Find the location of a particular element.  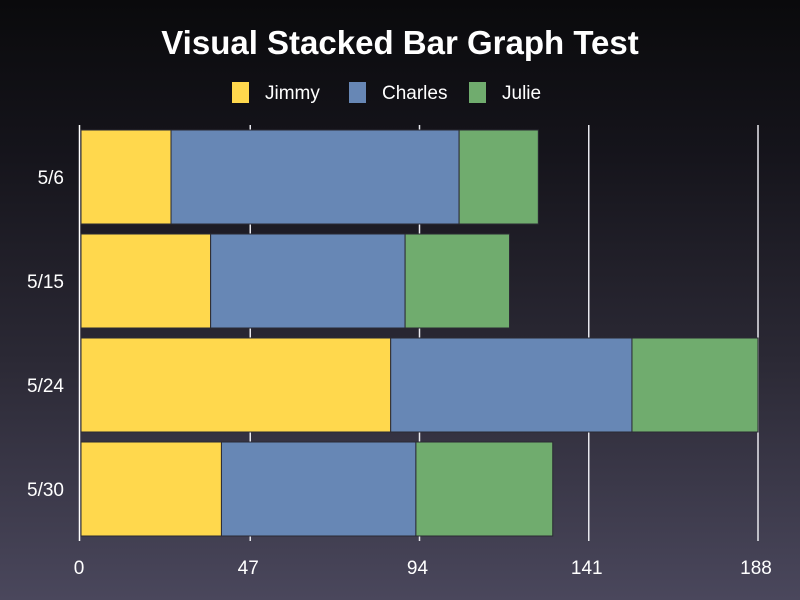

x-axis-labels: 0 47 94 141 188 is located at coordinates (423, 568).